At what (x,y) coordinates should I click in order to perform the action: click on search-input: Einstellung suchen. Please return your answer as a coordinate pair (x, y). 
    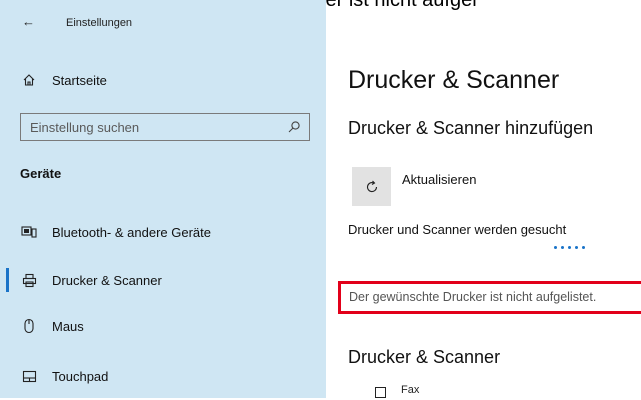
    Looking at the image, I should click on (165, 127).